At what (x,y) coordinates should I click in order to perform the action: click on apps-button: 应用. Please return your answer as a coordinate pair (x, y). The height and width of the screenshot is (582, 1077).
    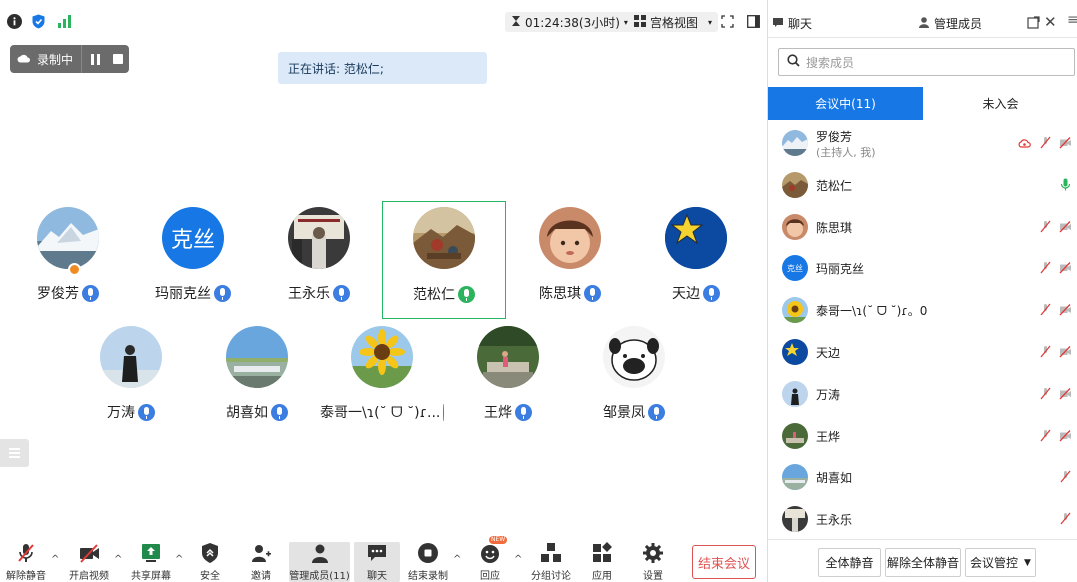
    Looking at the image, I should click on (602, 562).